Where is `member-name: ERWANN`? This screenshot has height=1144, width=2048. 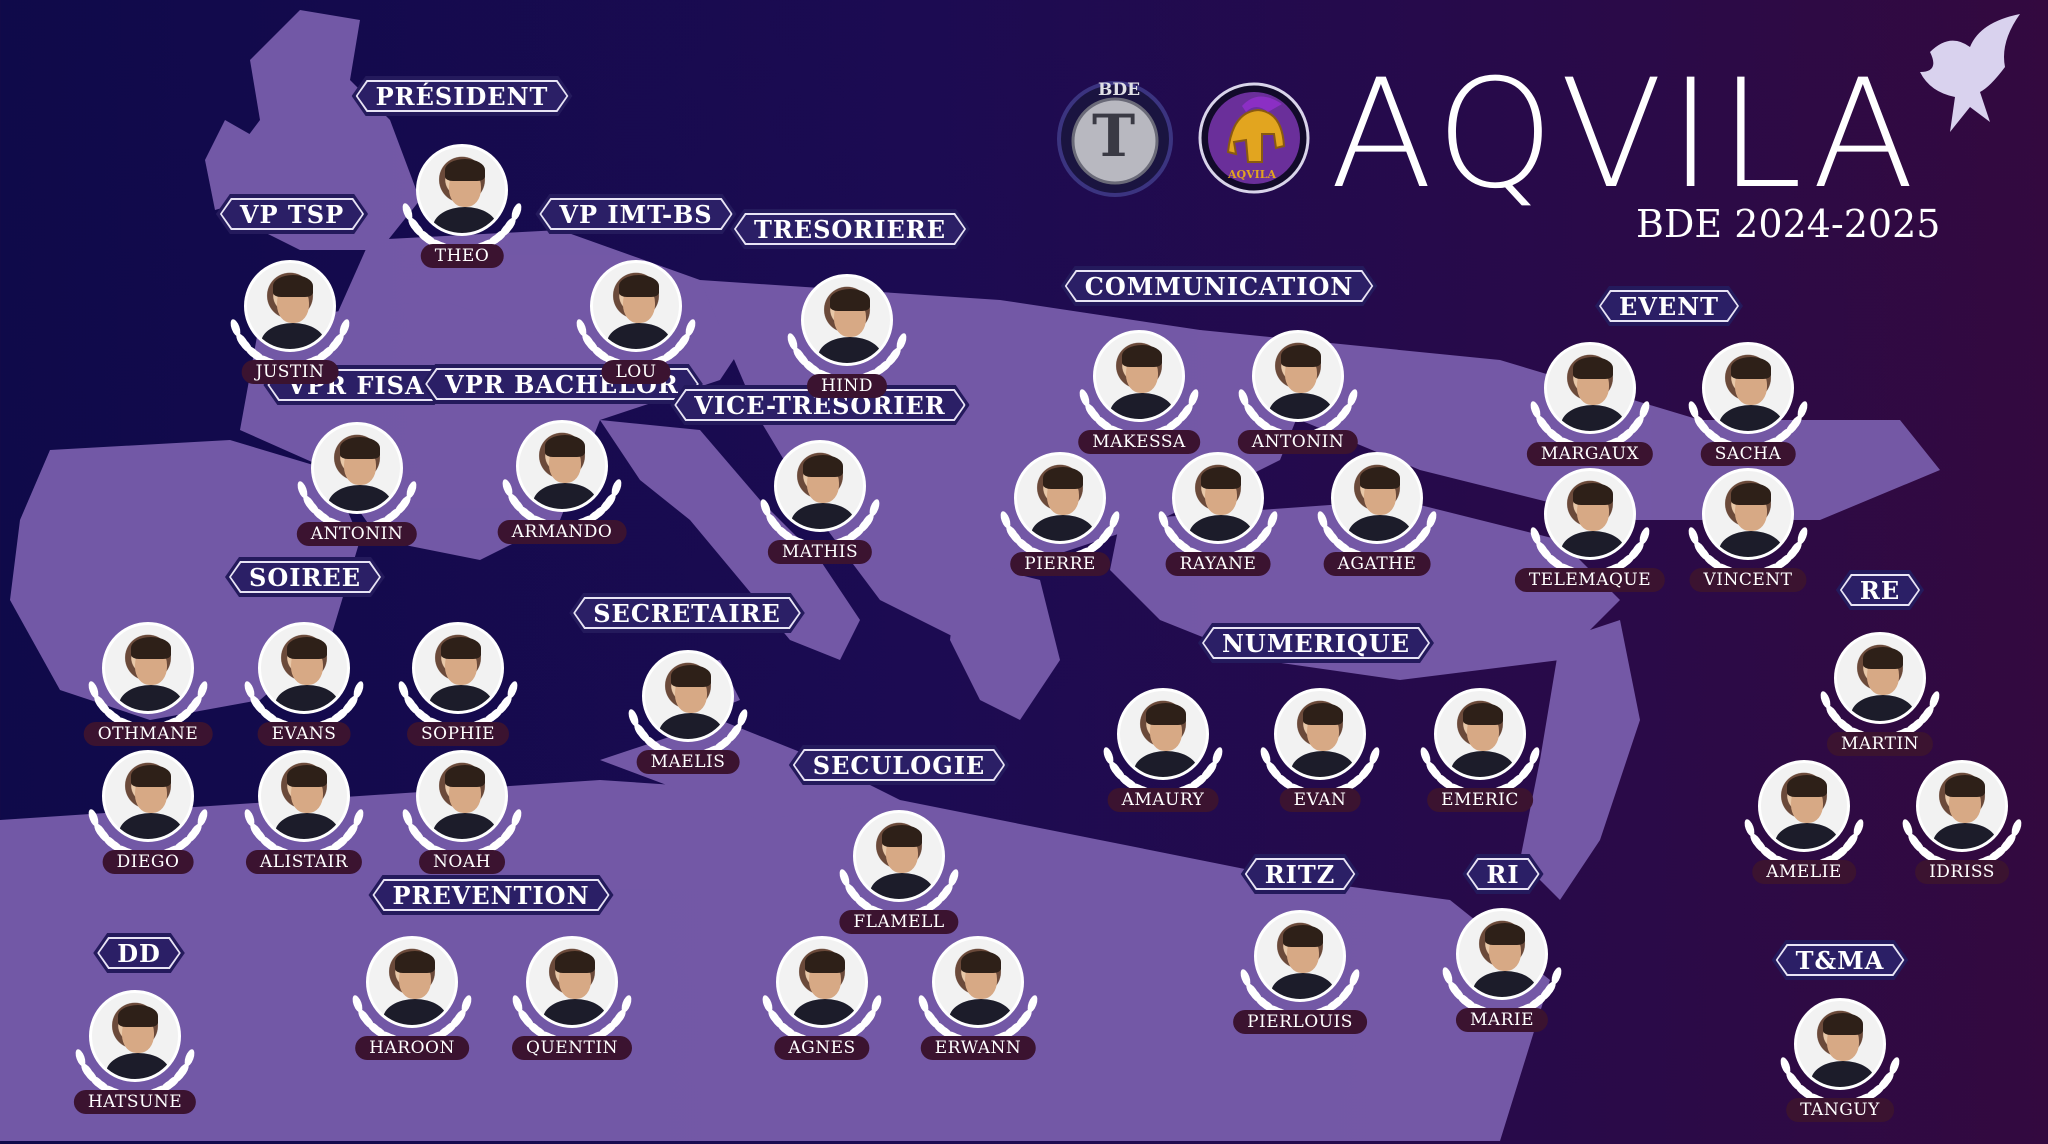
member-name: ERWANN is located at coordinates (978, 1048).